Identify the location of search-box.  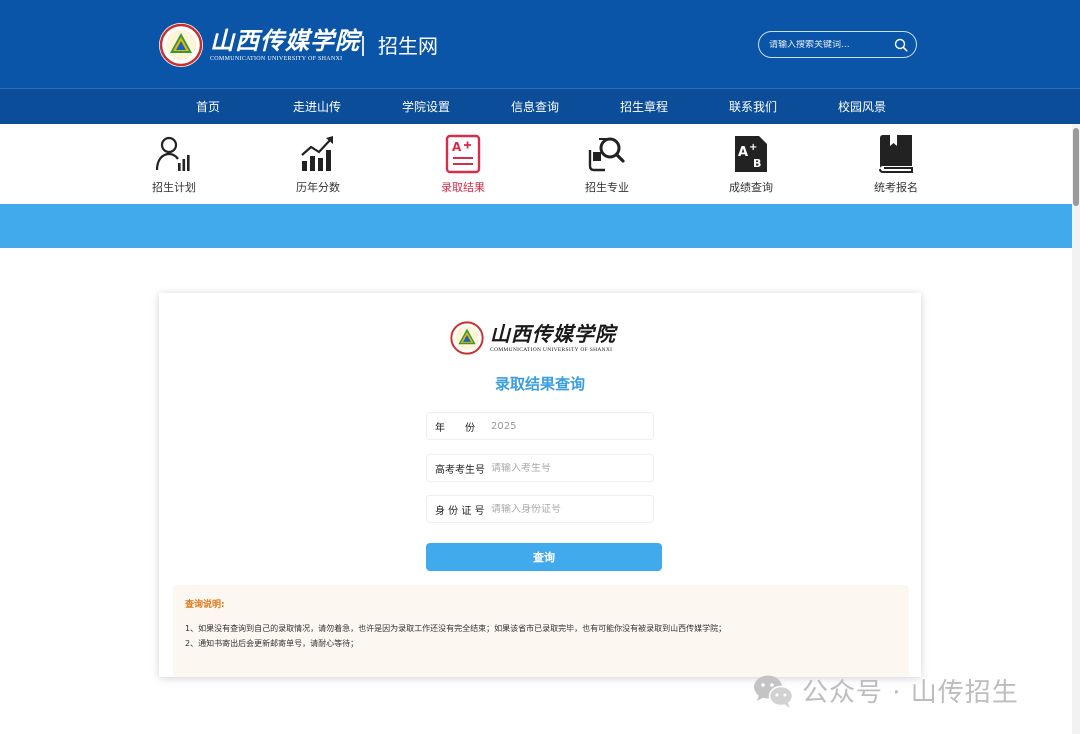
(837, 44).